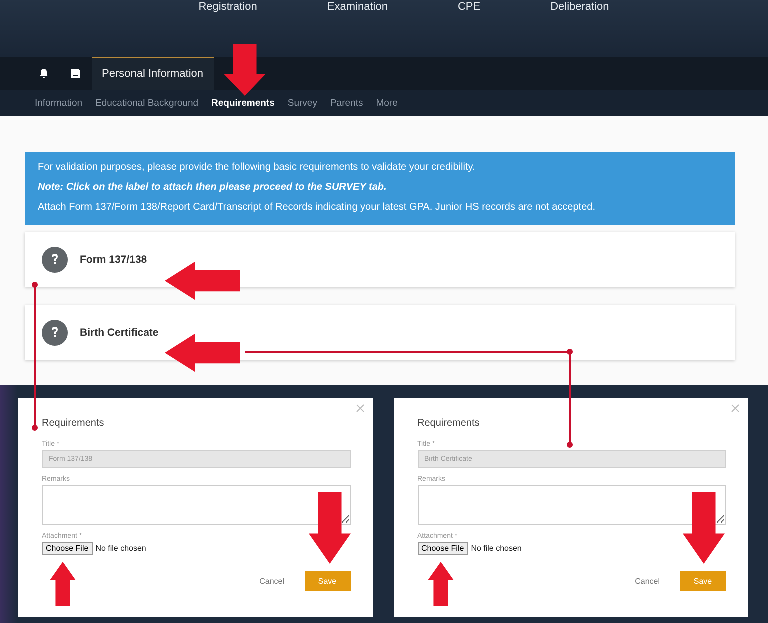  What do you see at coordinates (380, 332) in the screenshot?
I see `requirement-card: Birth Certificate` at bounding box center [380, 332].